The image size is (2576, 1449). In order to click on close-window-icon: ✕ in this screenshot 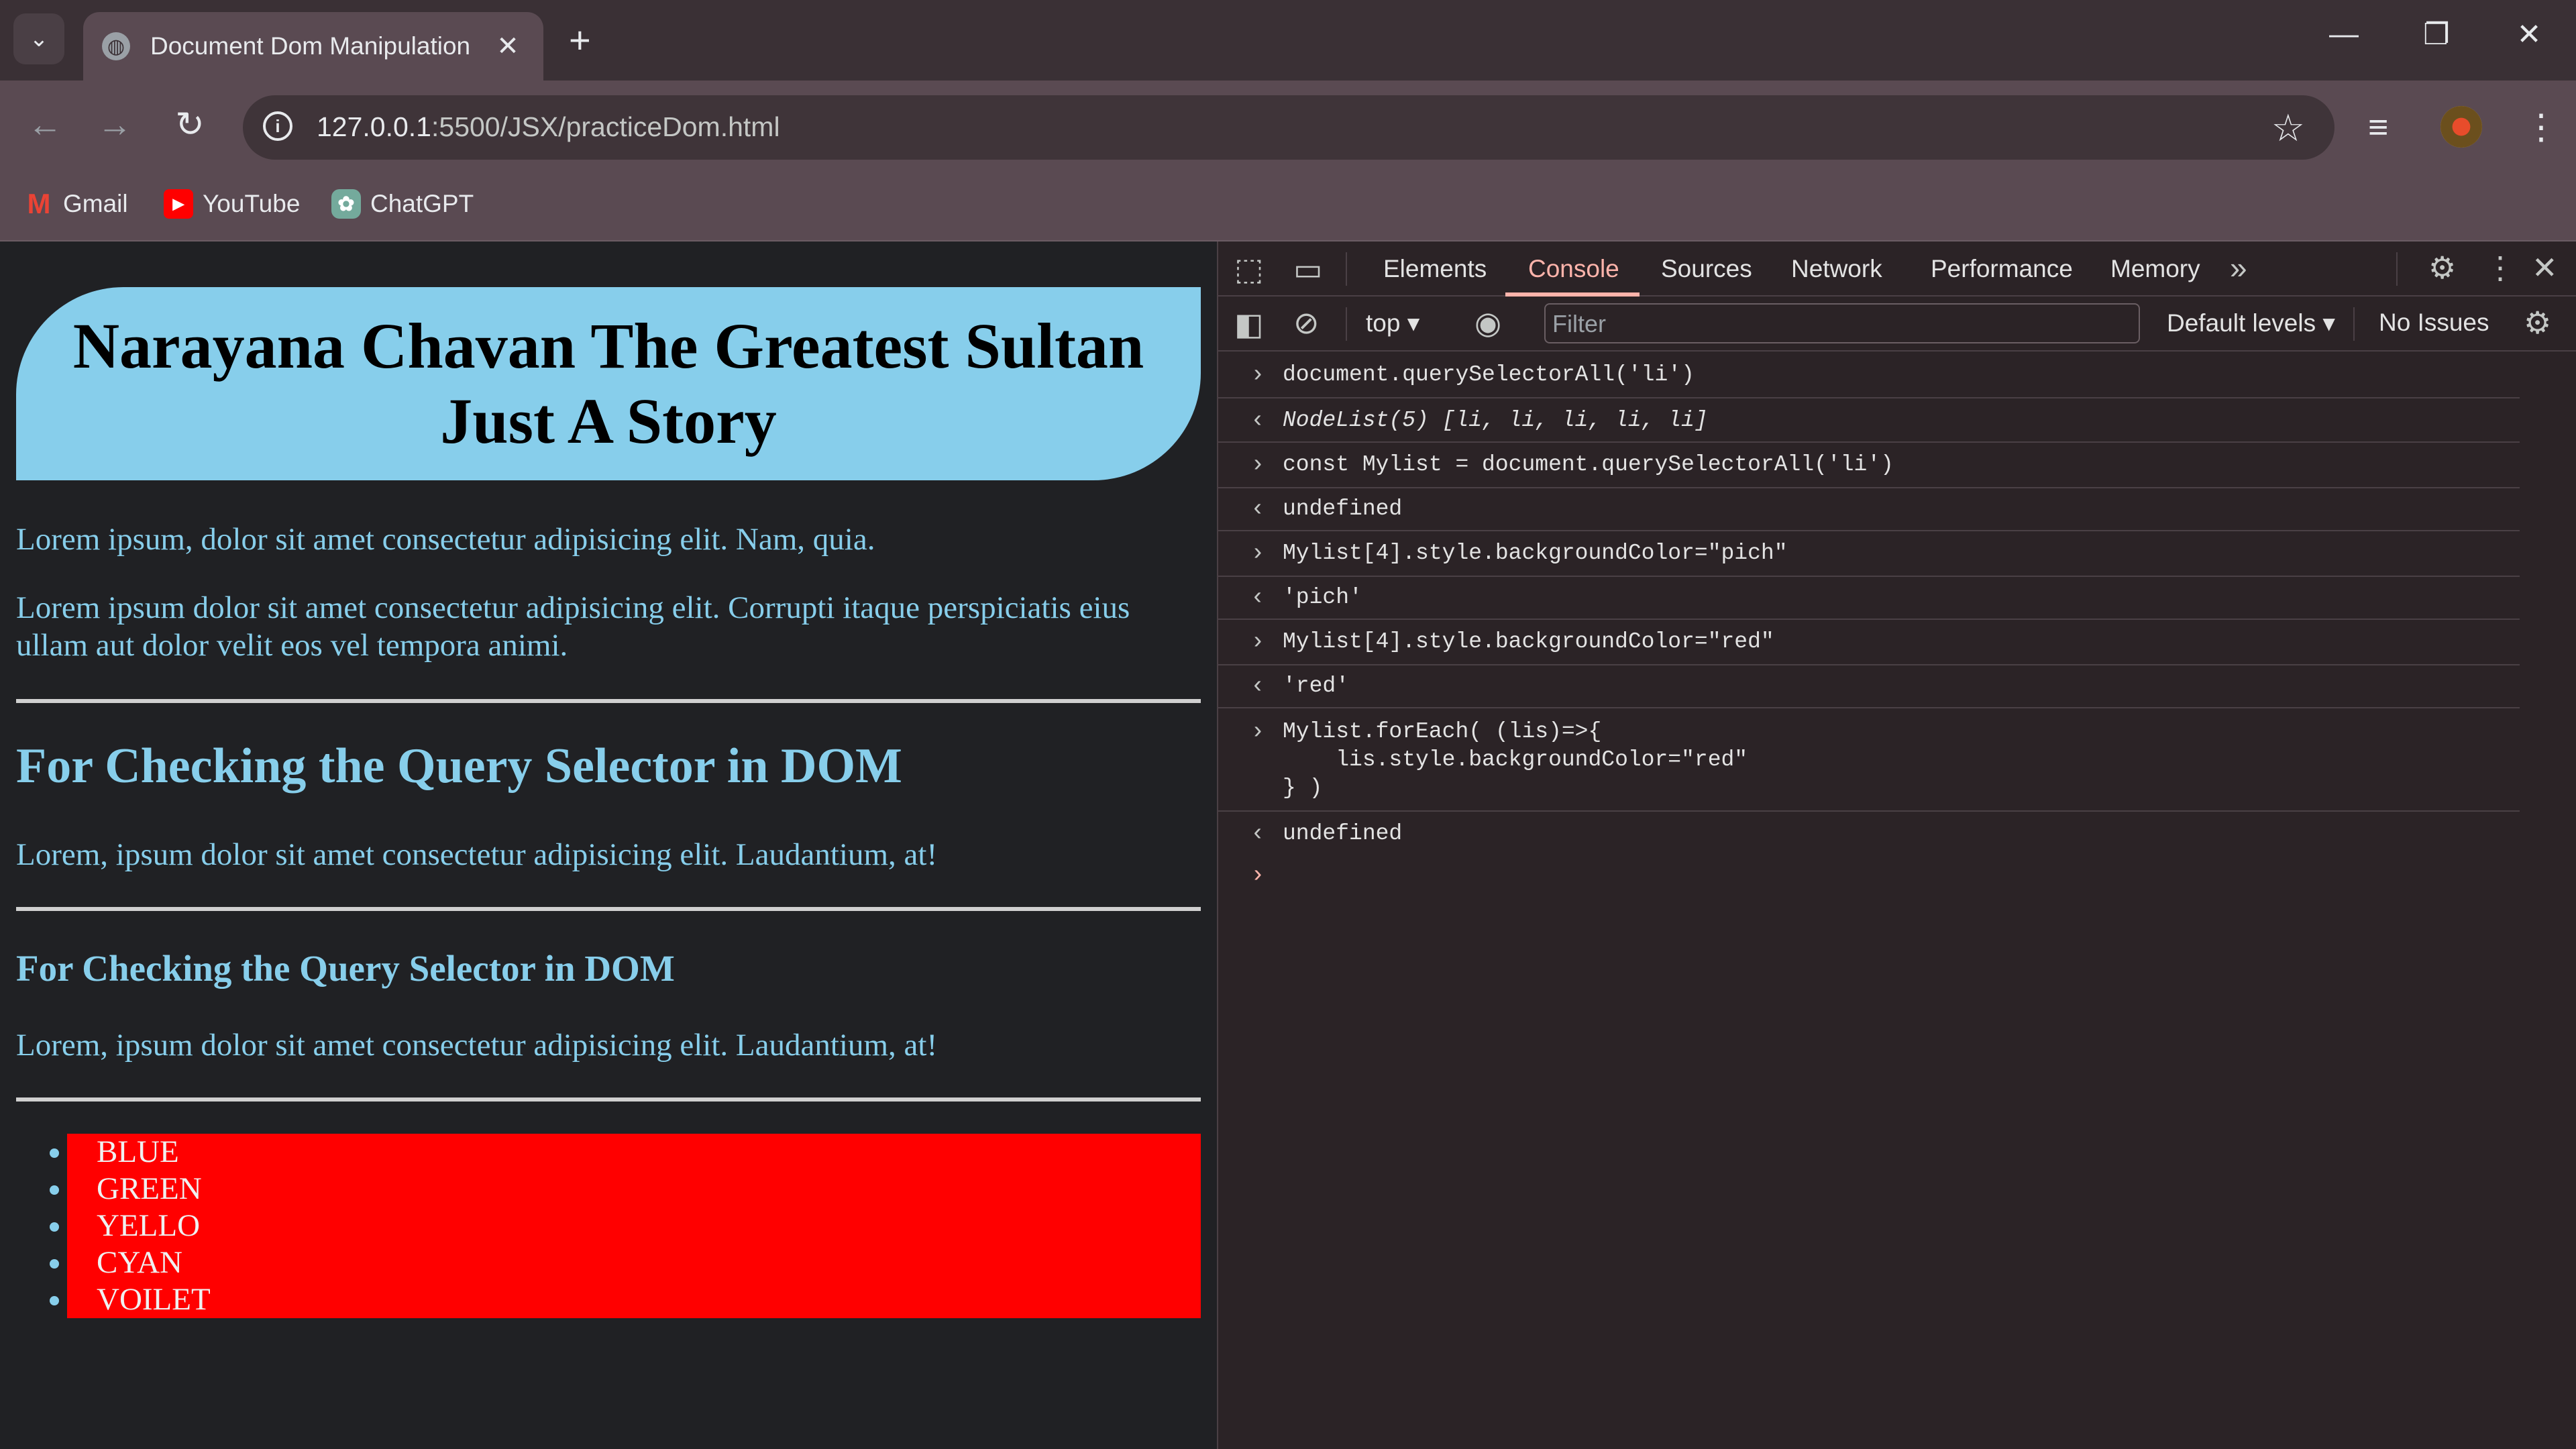, I will do `click(2529, 34)`.